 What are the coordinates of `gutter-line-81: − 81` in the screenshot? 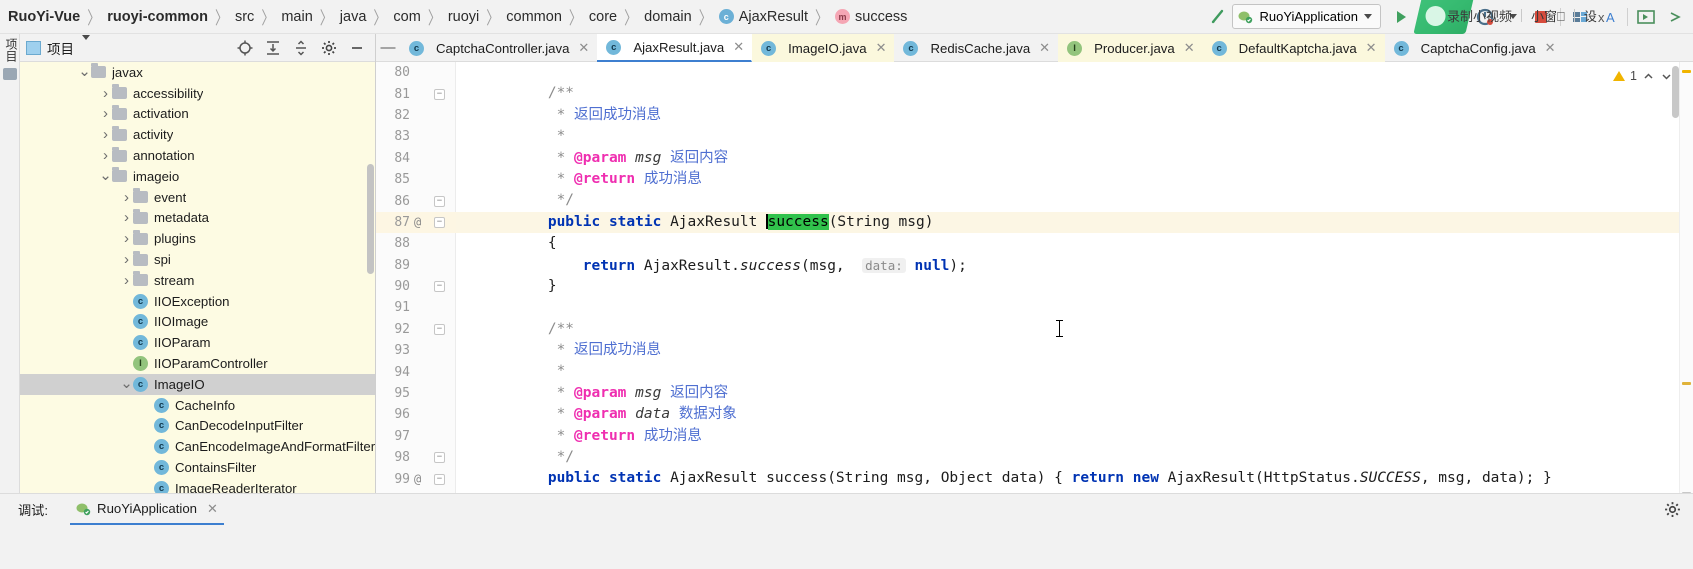 It's located at (416, 93).